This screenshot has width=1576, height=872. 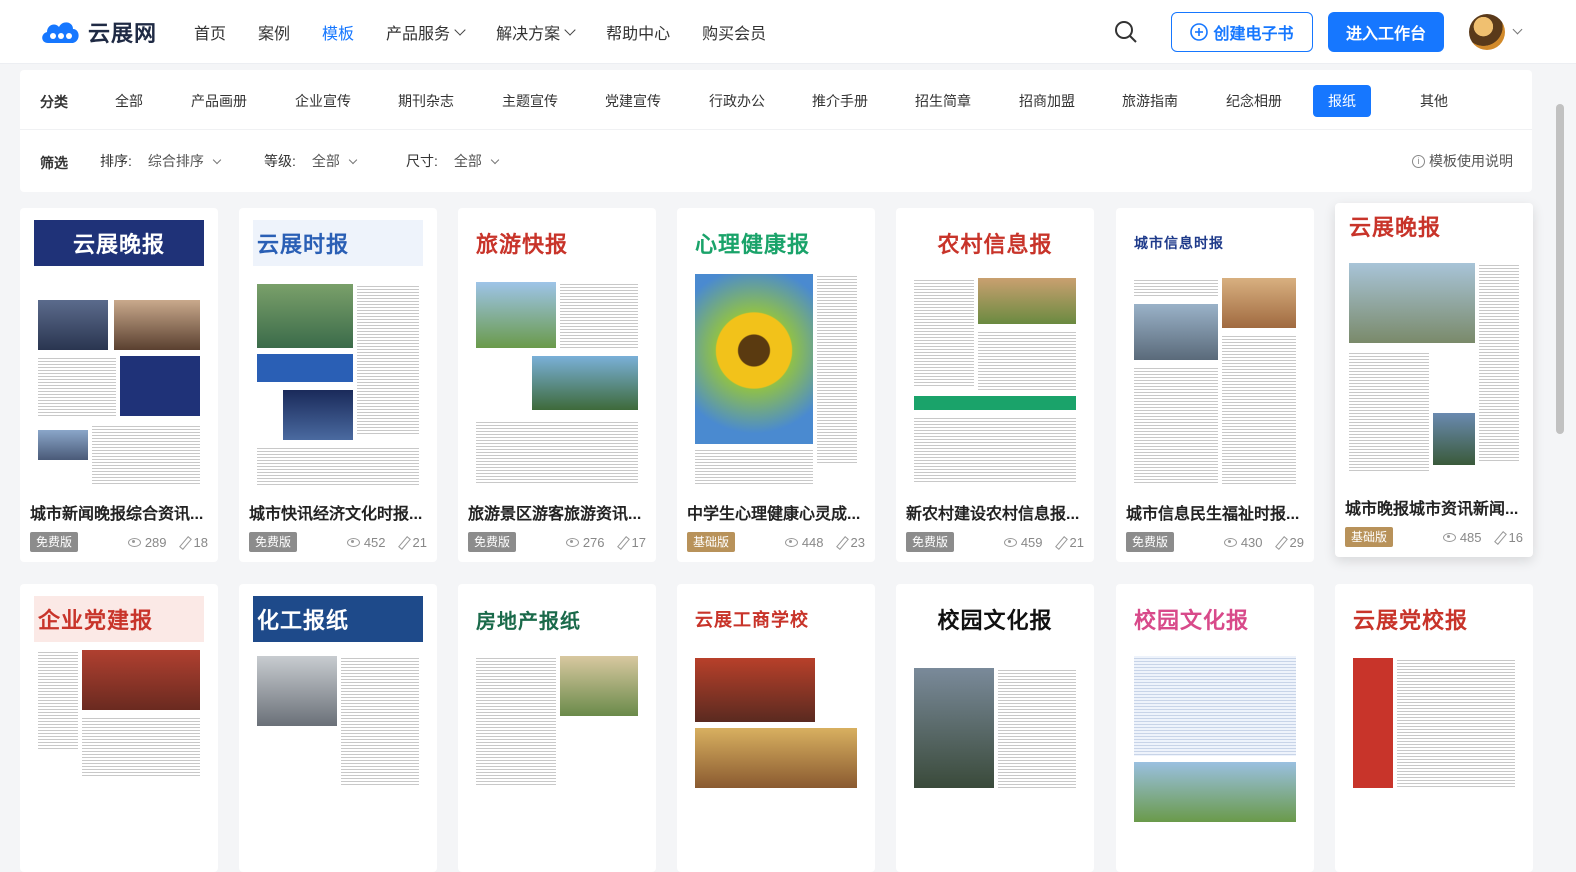 I want to click on template-card: 农村信息报 新农村建设农村信息报... 免费版 459 21, so click(x=995, y=385).